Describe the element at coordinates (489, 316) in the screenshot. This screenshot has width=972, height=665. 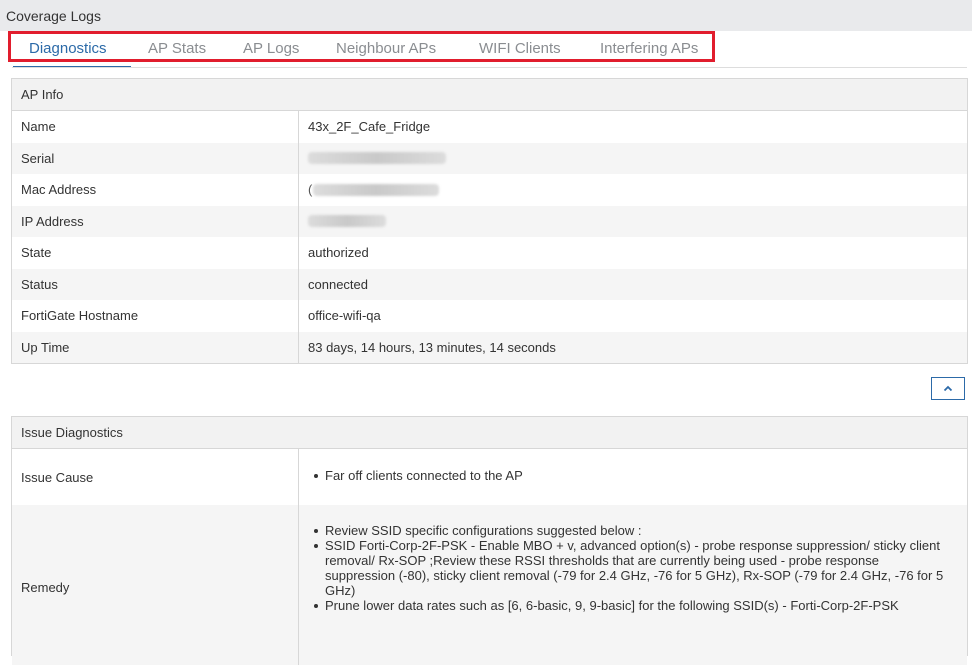
I see `ap-info-row-hostname: FortiGate Hostname office-wifi-qa` at that location.